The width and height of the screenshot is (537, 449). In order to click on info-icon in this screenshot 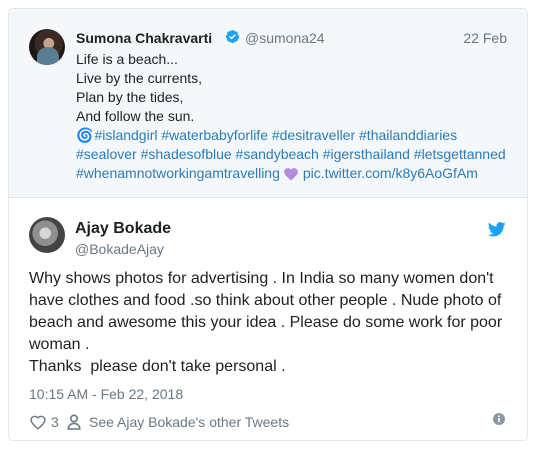, I will do `click(499, 419)`.